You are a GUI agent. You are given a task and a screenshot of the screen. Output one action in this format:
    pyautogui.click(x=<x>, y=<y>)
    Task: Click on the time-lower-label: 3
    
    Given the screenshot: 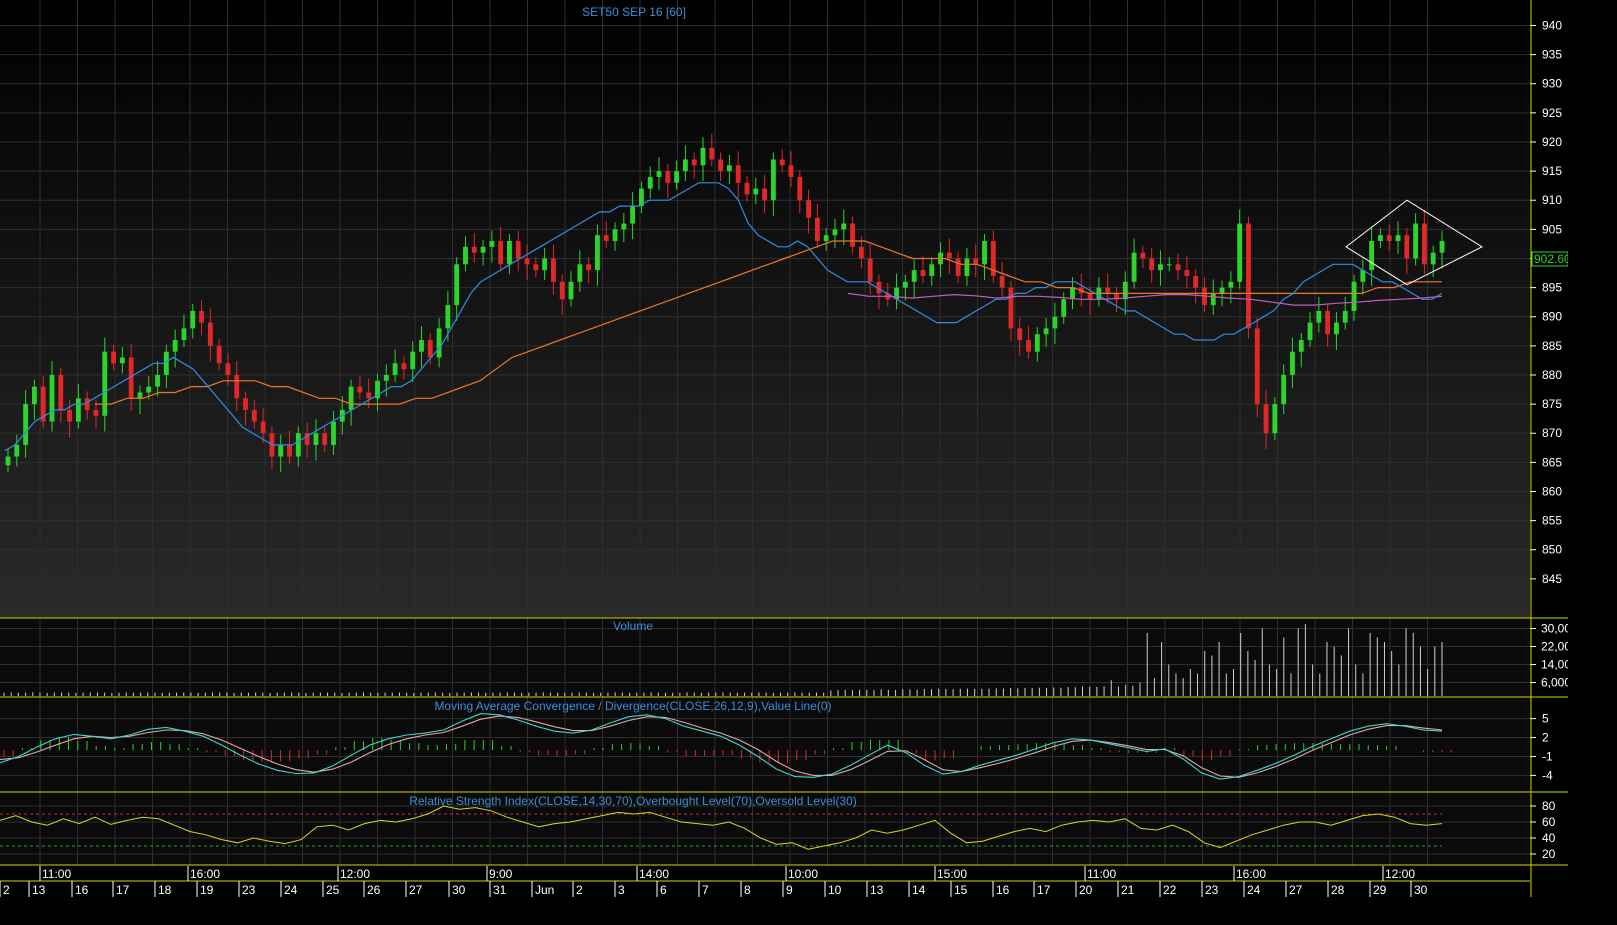 What is the action you would take?
    pyautogui.click(x=621, y=890)
    